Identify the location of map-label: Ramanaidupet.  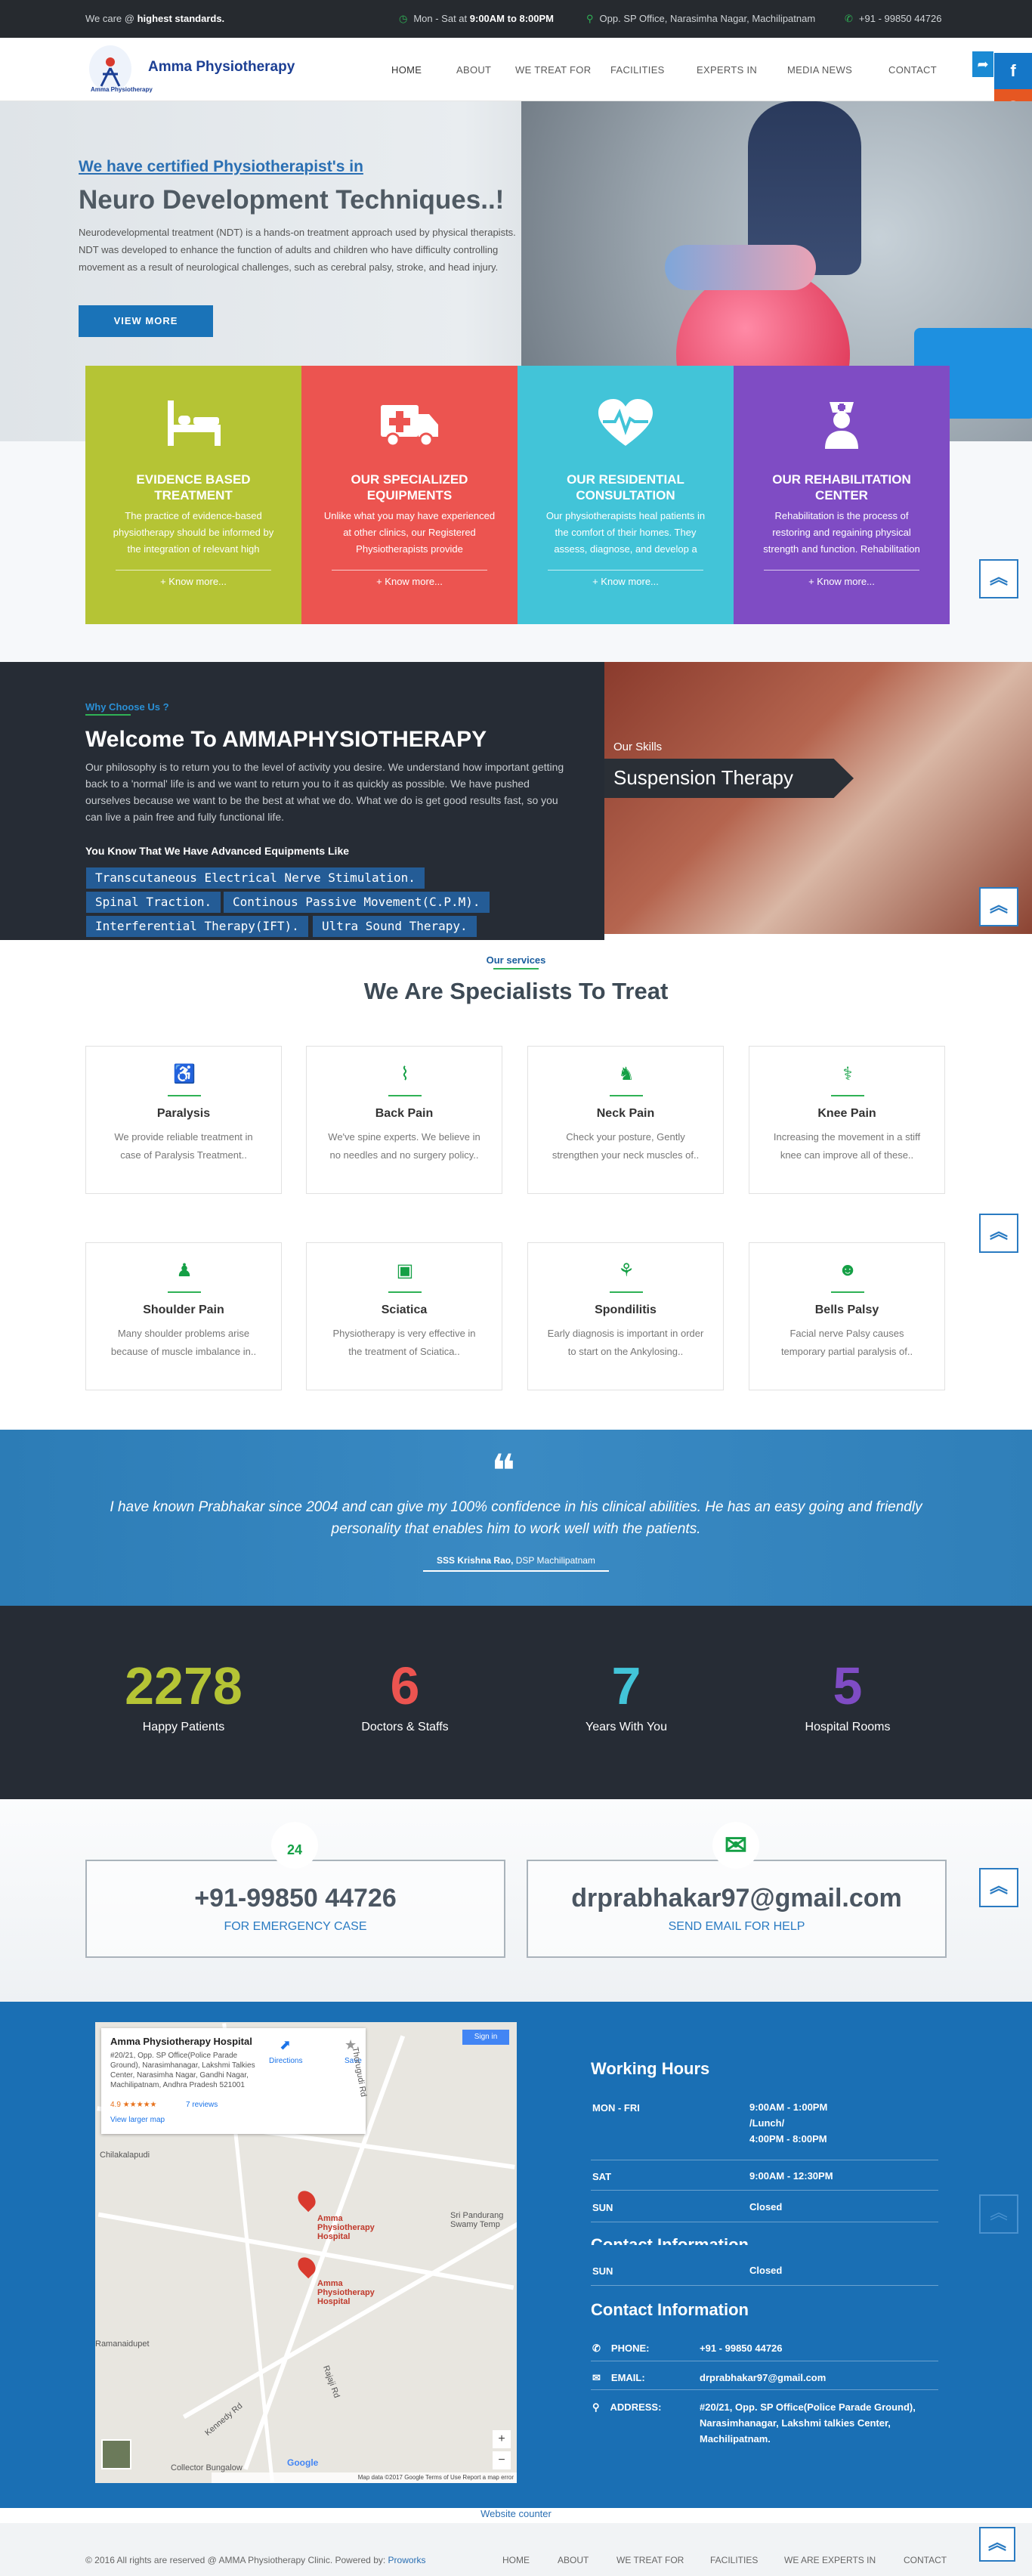
(122, 2344).